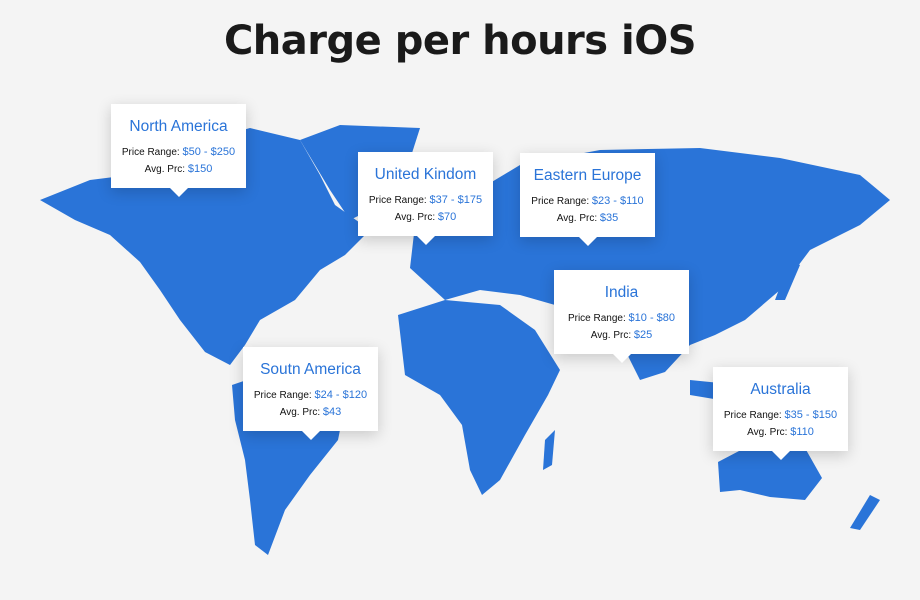 This screenshot has height=600, width=920. Describe the element at coordinates (479, 397) in the screenshot. I see `africa-shape` at that location.